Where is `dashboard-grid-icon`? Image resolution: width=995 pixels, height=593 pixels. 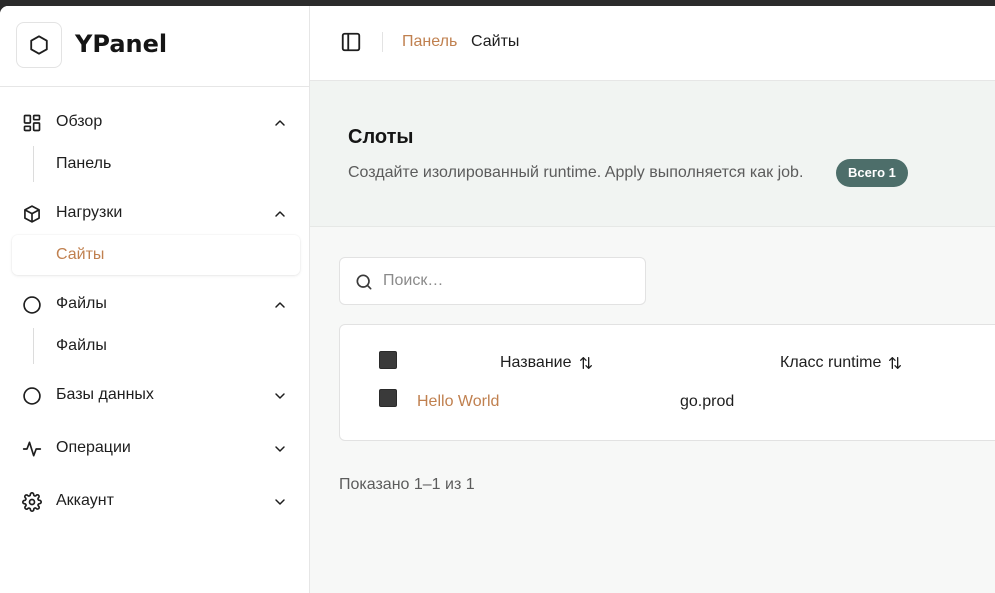
dashboard-grid-icon is located at coordinates (32, 123).